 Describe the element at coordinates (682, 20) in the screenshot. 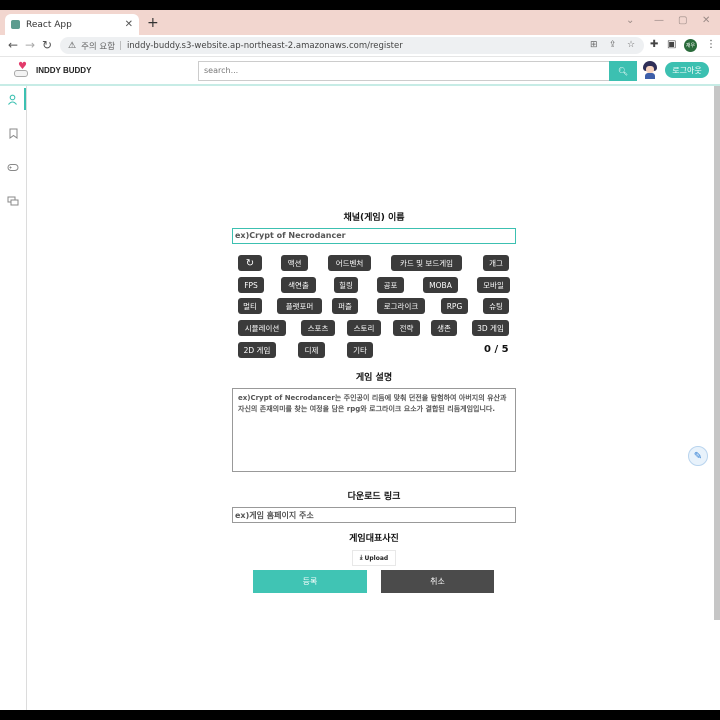

I see `restore-button: ▢` at that location.